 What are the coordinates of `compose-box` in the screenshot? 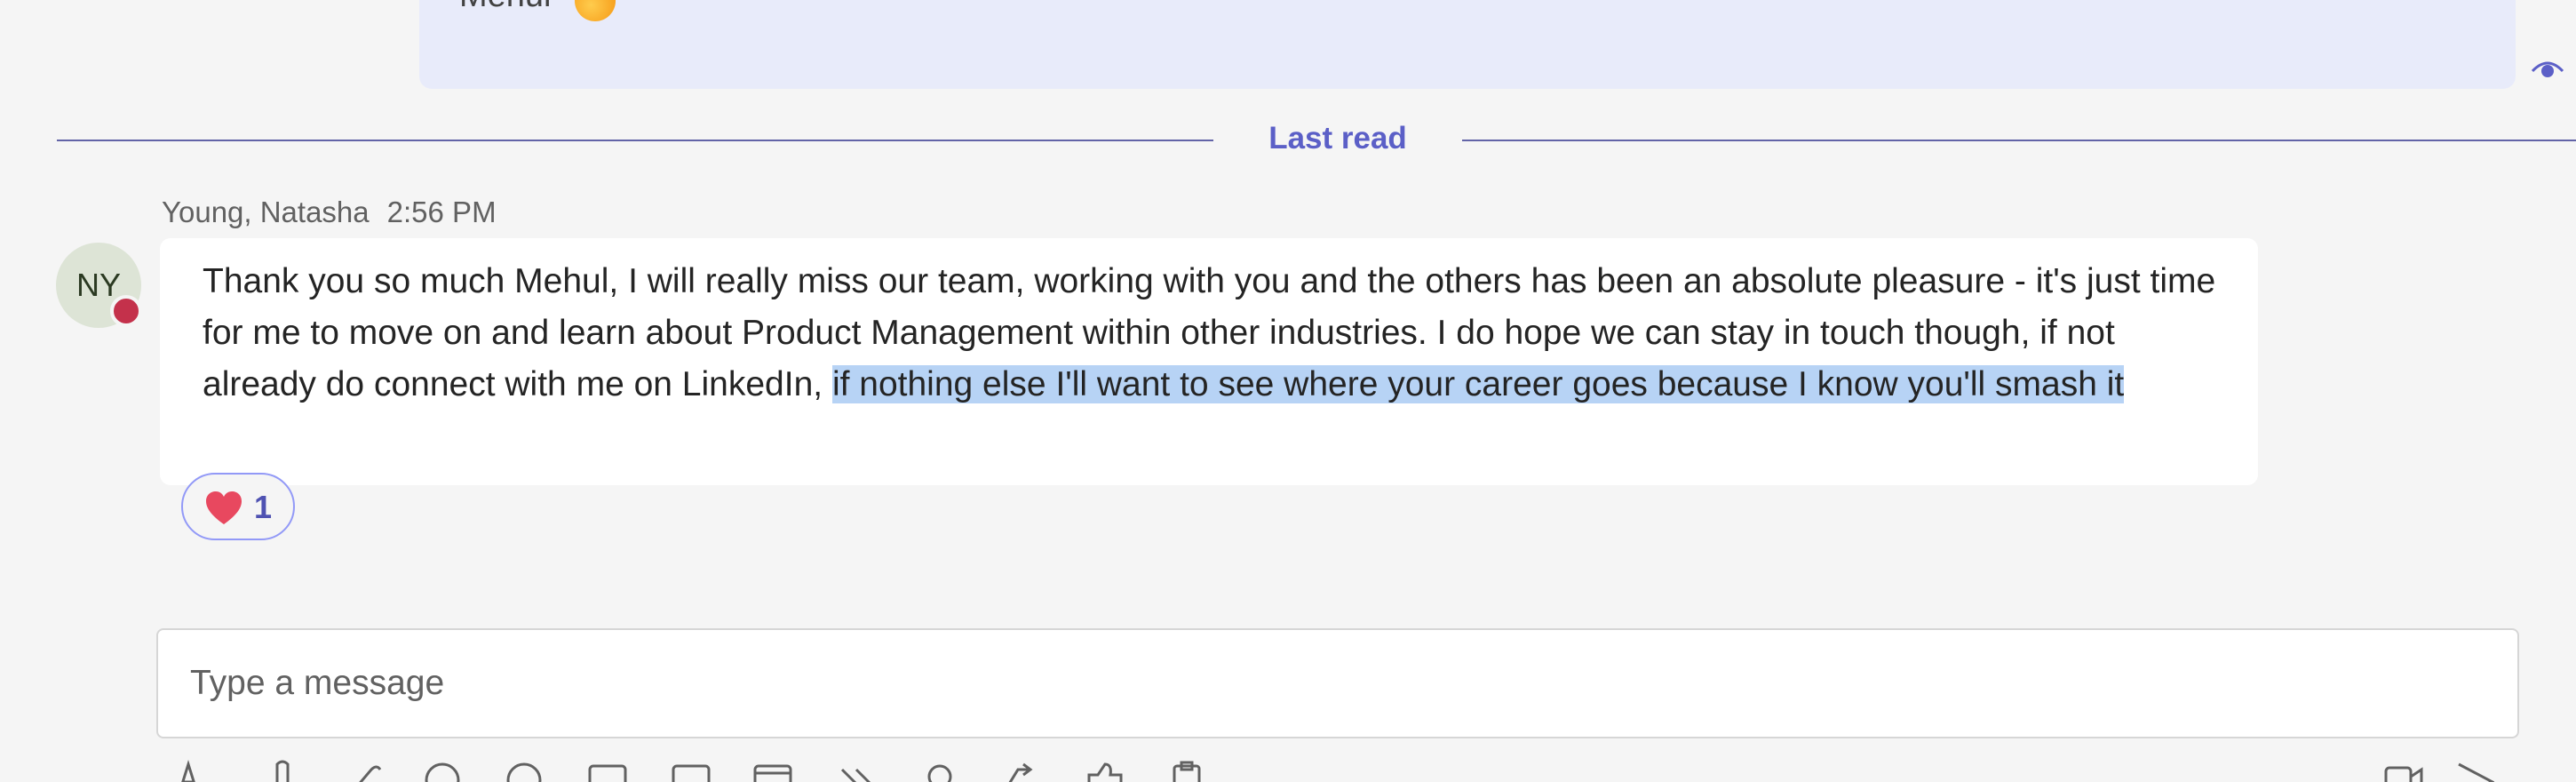 It's located at (1337, 683).